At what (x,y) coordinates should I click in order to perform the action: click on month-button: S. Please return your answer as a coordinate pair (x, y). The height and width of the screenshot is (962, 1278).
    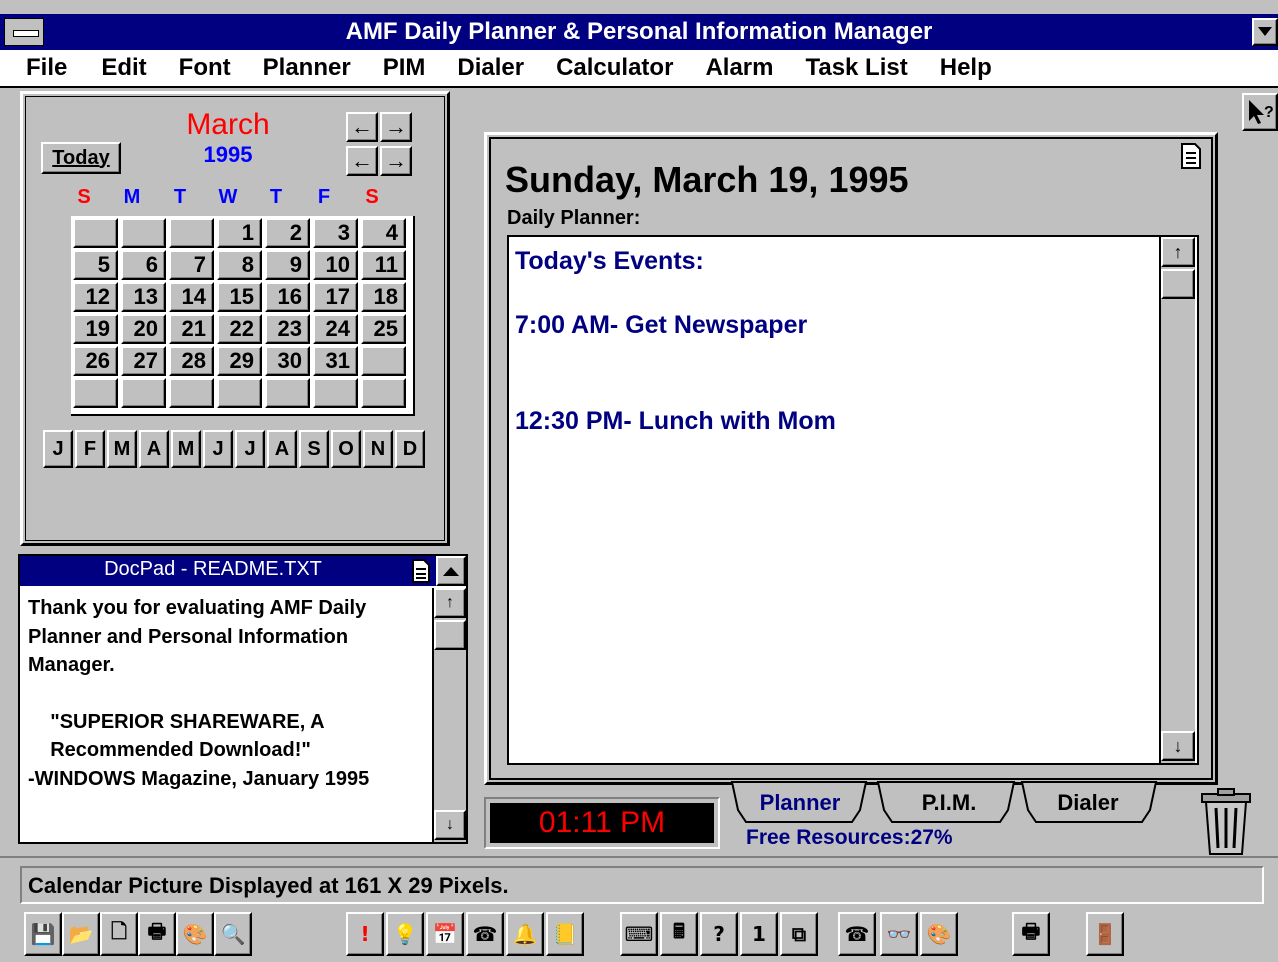
    Looking at the image, I should click on (314, 449).